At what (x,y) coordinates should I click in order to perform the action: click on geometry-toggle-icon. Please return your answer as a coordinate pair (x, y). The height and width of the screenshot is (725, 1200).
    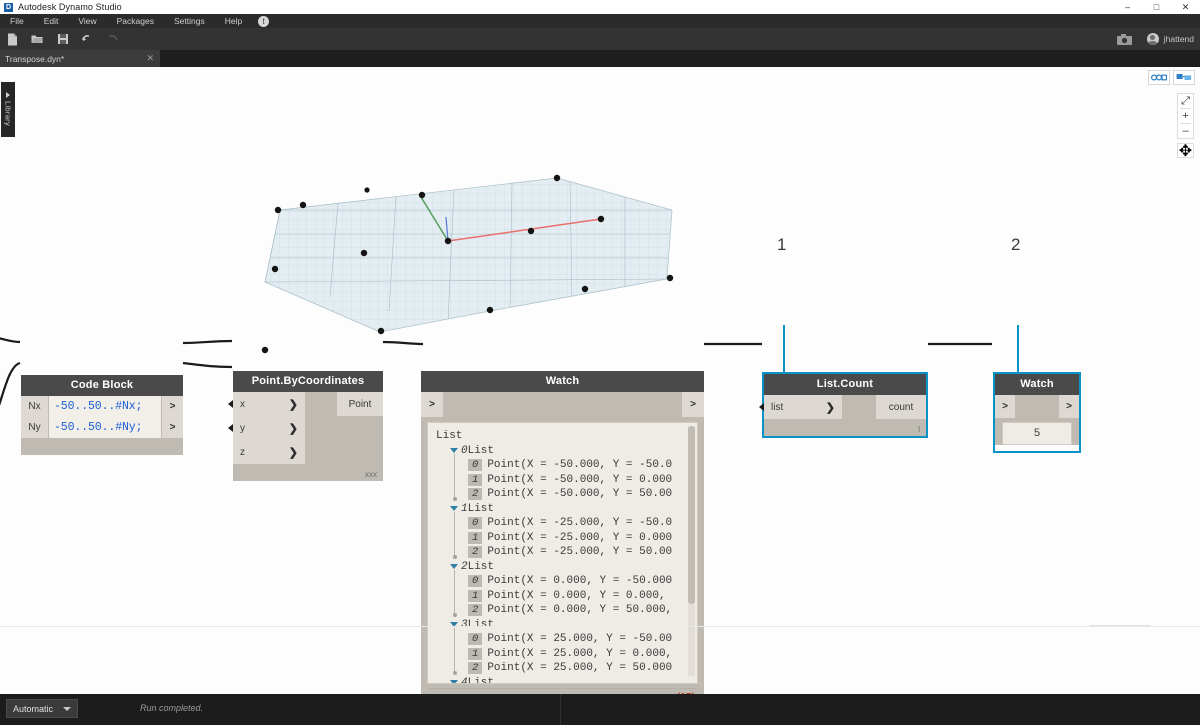
    Looking at the image, I should click on (1159, 77).